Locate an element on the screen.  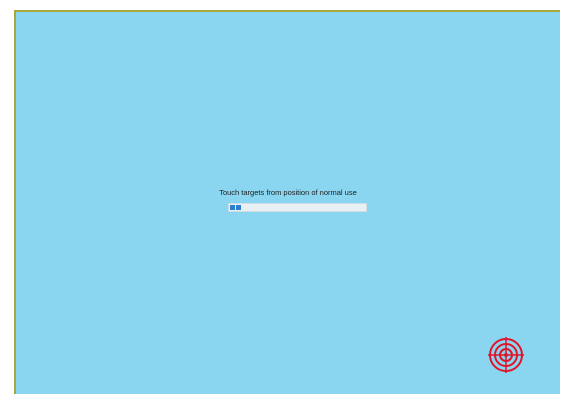
calibration-progress-bar is located at coordinates (297, 207).